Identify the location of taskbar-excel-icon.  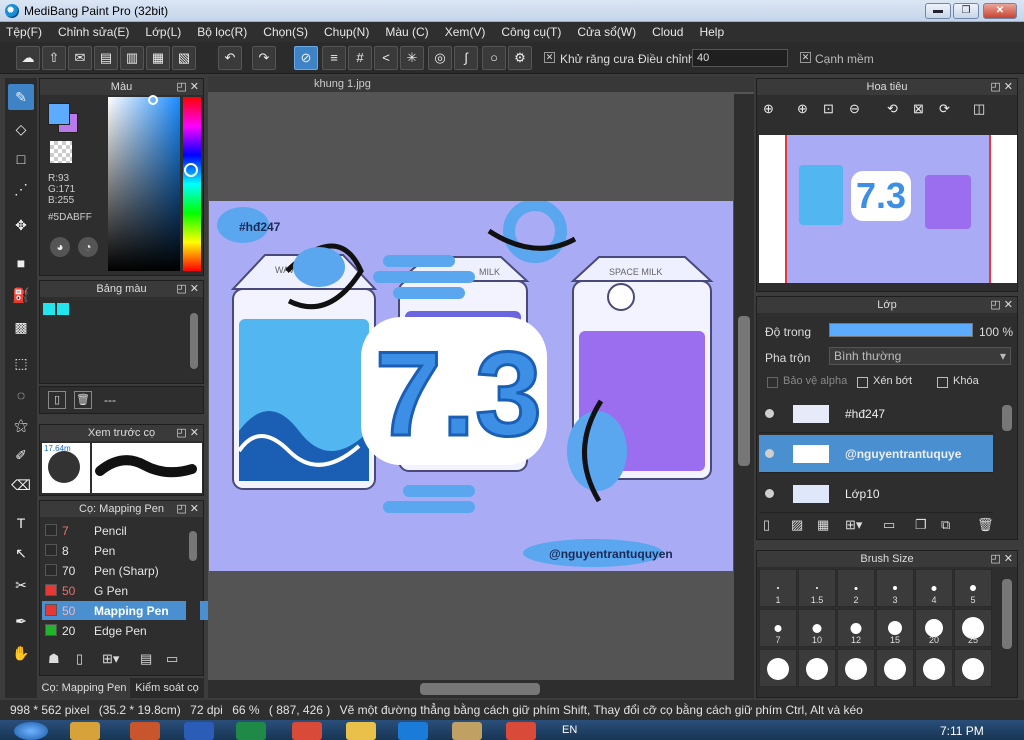
(251, 731).